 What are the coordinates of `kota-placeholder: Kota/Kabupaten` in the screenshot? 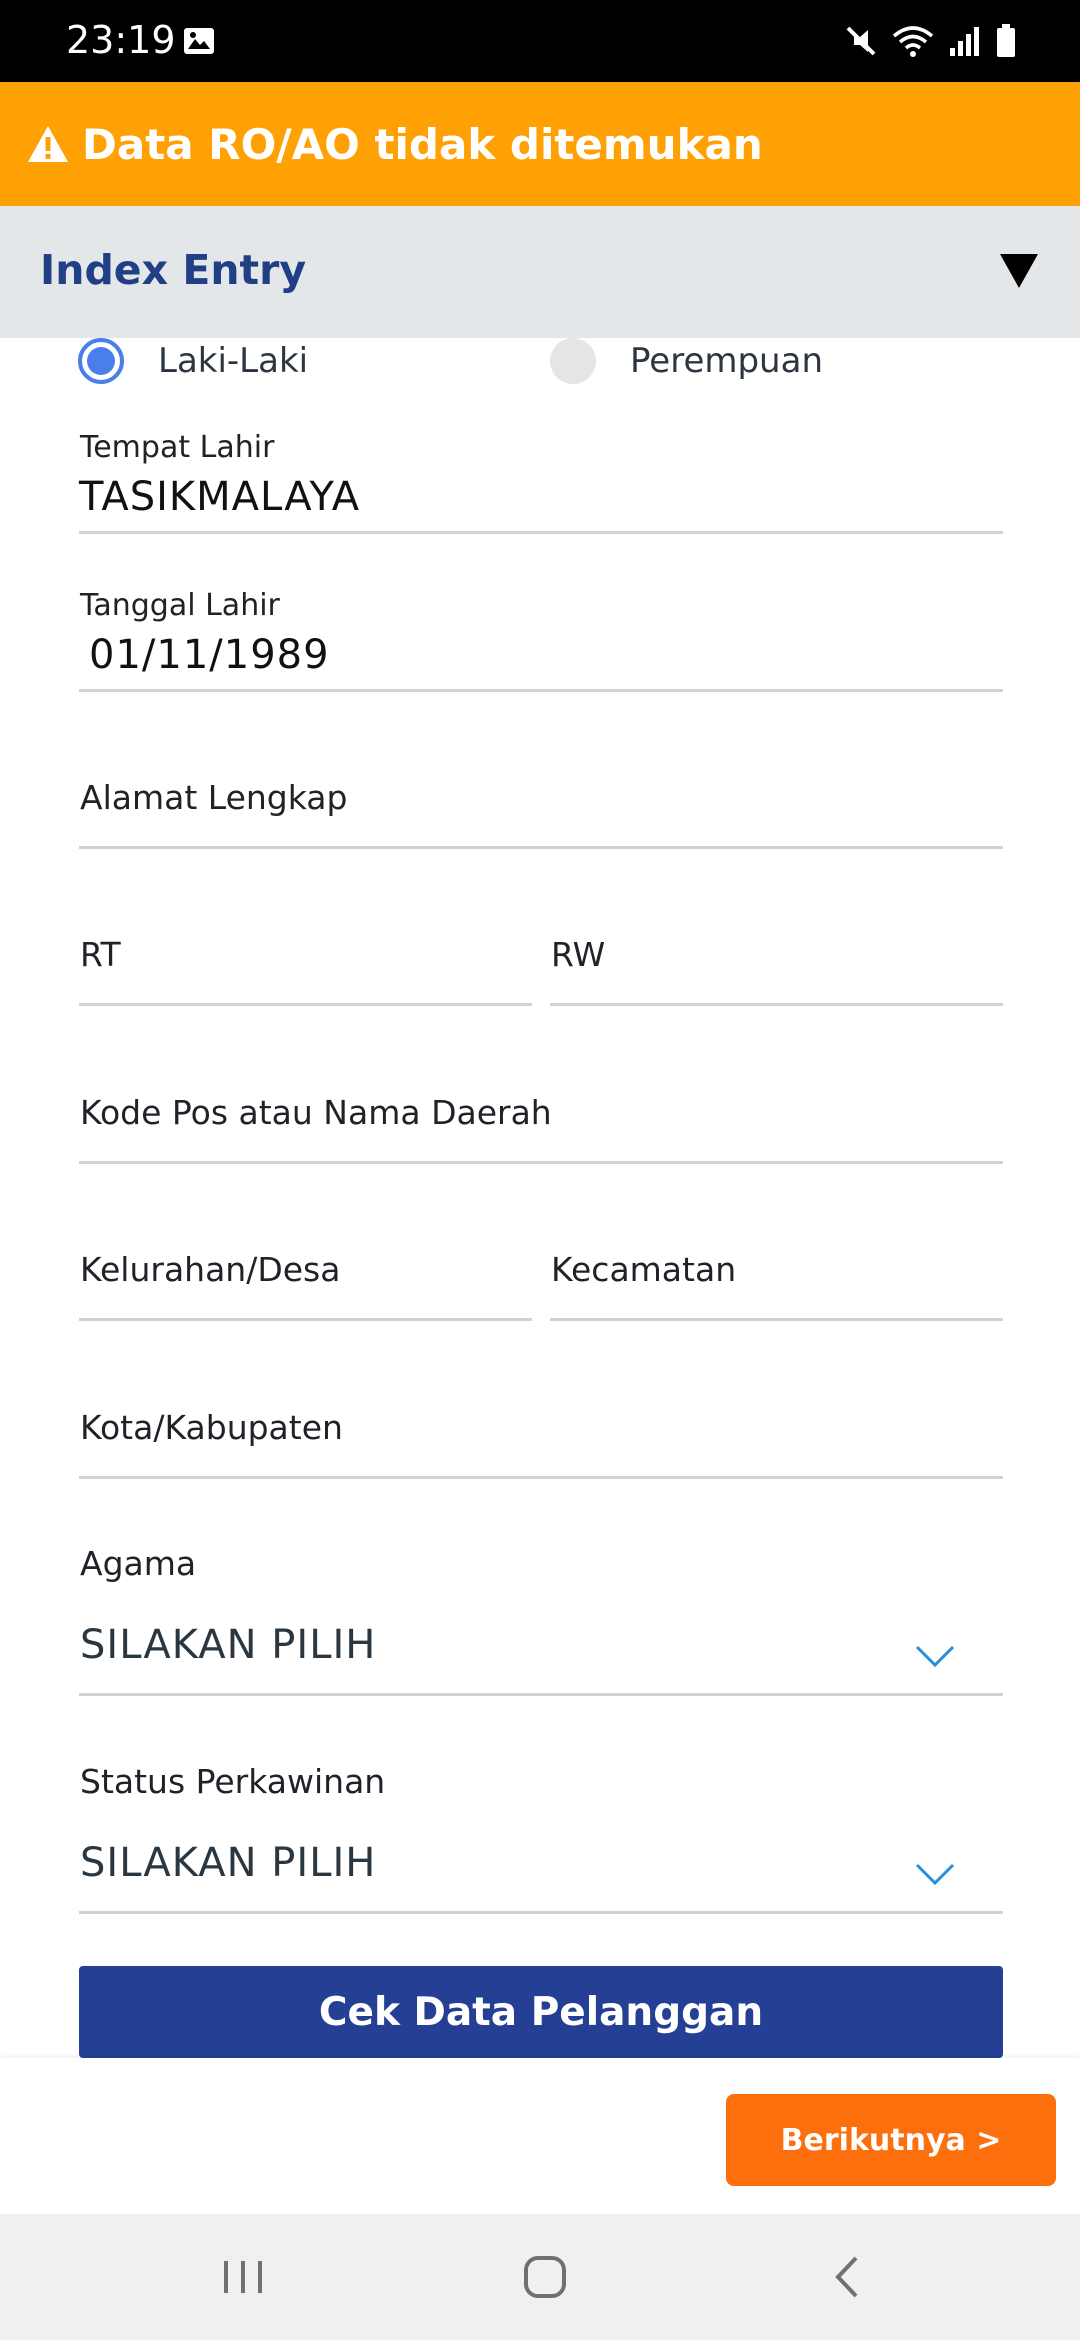 It's located at (211, 1427).